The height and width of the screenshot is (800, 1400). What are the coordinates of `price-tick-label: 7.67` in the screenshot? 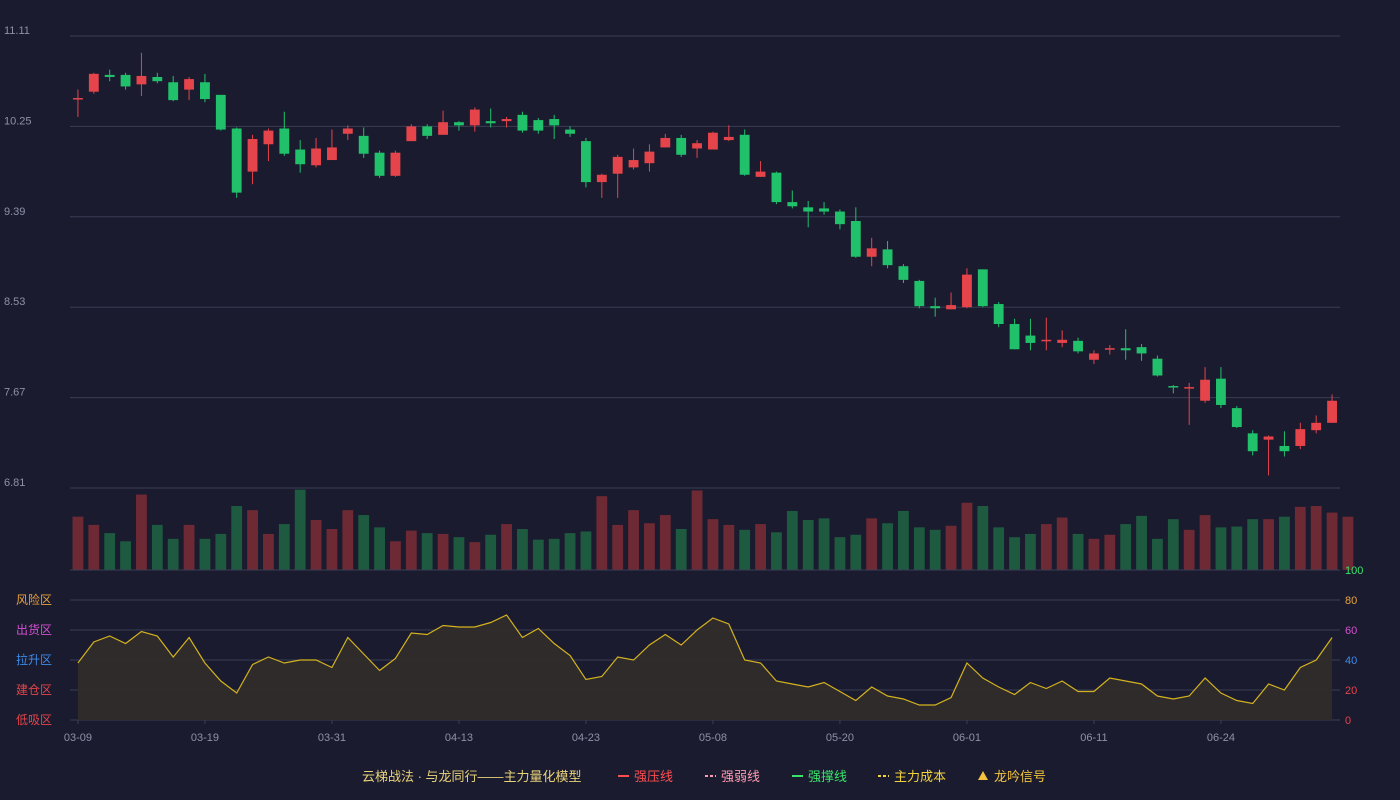 It's located at (14, 393).